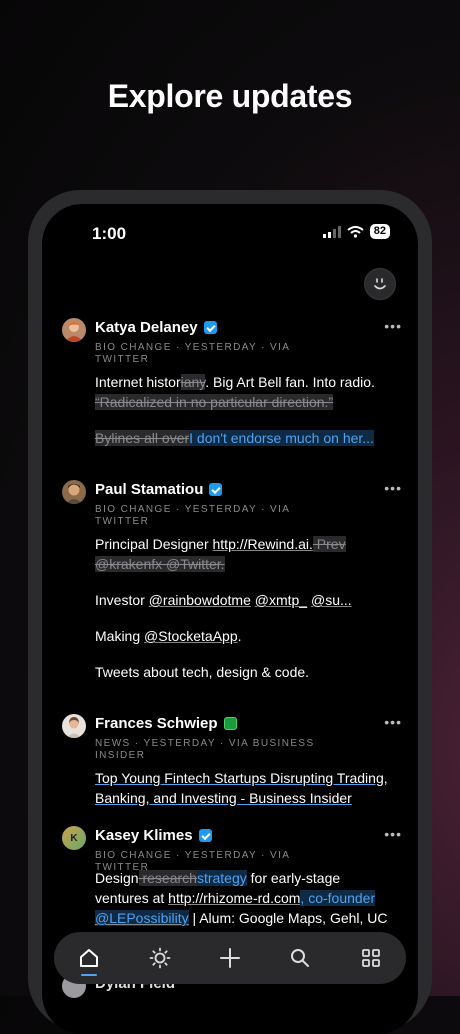 Image resolution: width=460 pixels, height=1034 pixels. What do you see at coordinates (142, 918) in the screenshot?
I see `mention-link: @LEPossibility` at bounding box center [142, 918].